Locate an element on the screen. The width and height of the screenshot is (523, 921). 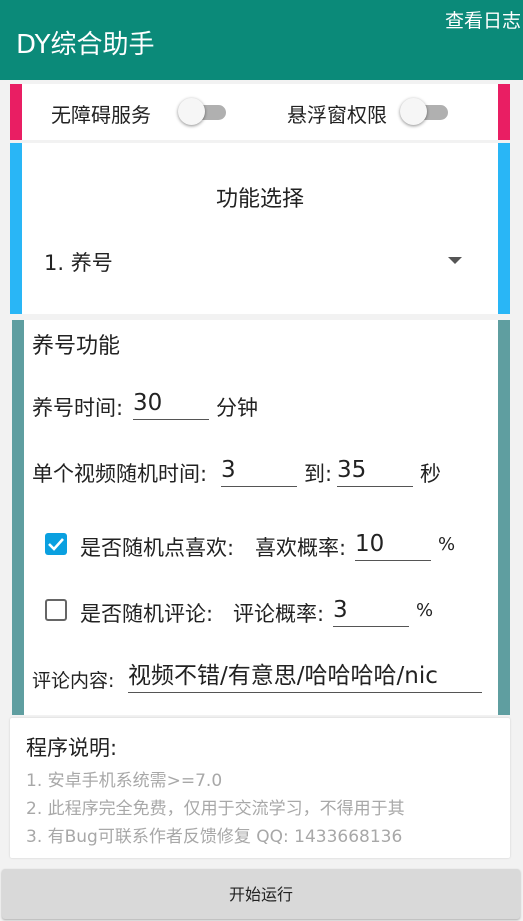
settings-title: 养号功能 is located at coordinates (76, 346).